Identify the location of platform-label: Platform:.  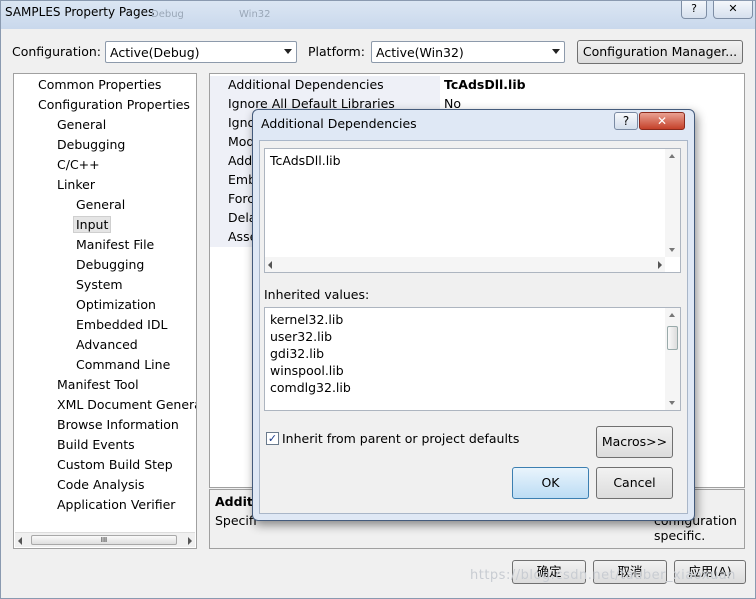
(336, 51).